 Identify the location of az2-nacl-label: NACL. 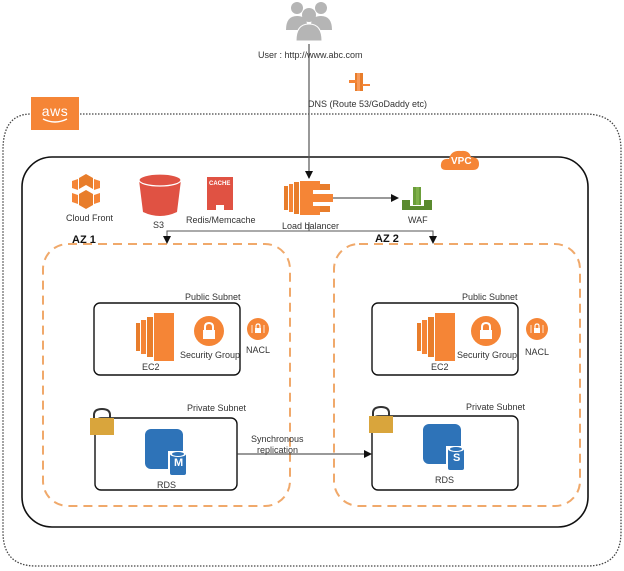
(537, 352).